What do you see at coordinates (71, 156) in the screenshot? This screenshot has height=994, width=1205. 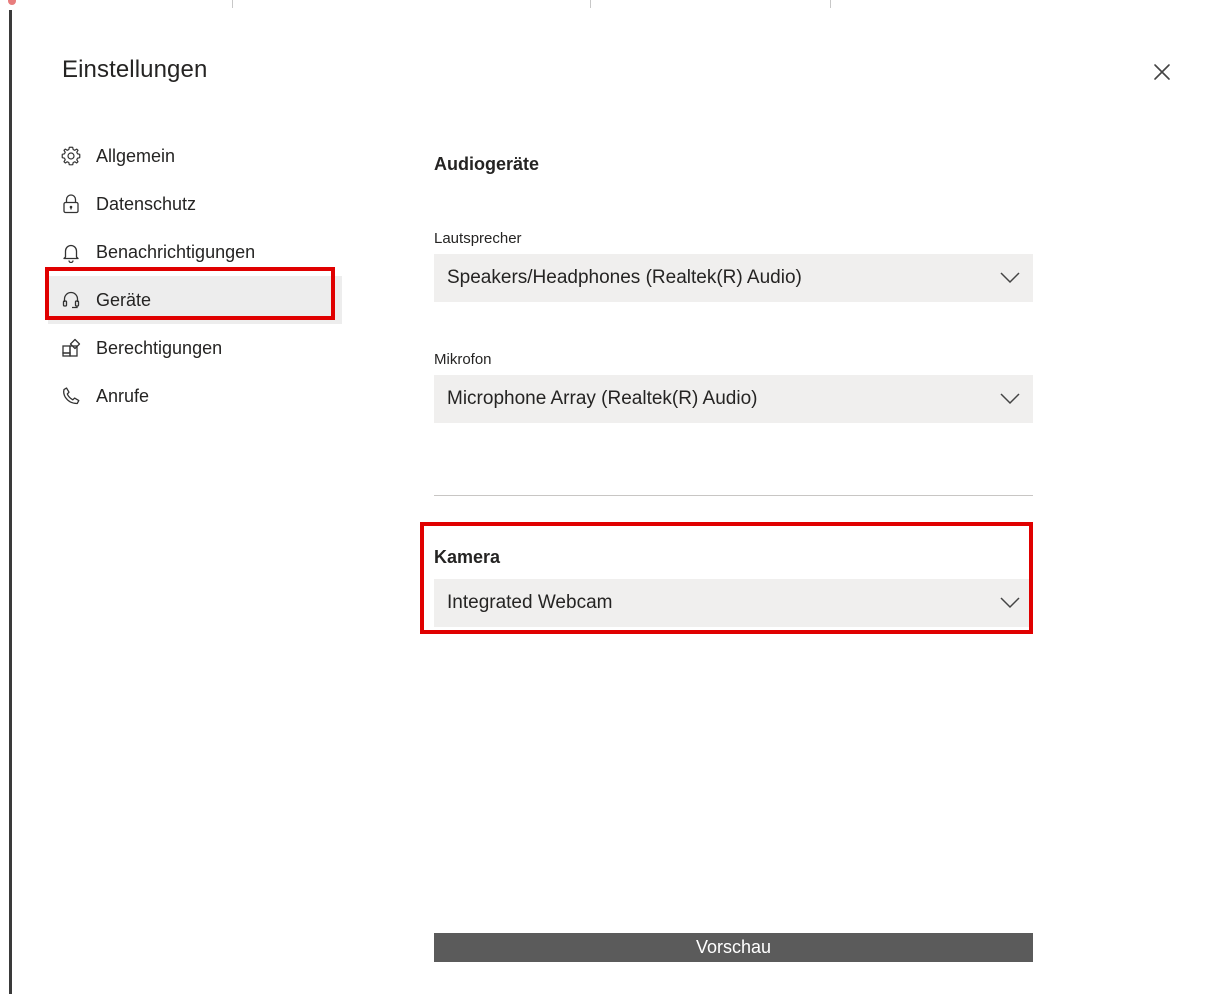 I see `gear-icon` at bounding box center [71, 156].